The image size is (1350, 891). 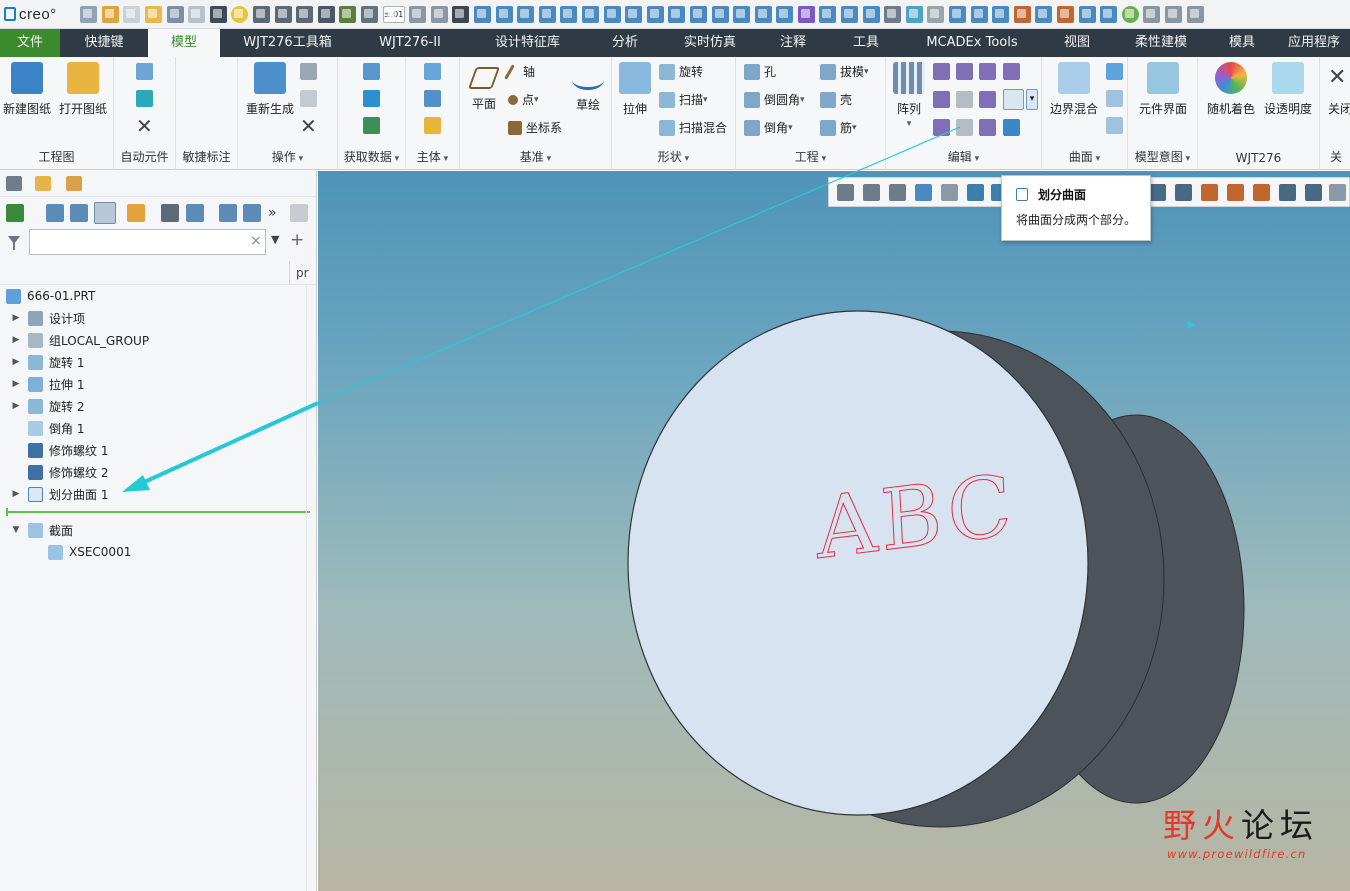 What do you see at coordinates (838, 127) in the screenshot?
I see `rib-button: 筋` at bounding box center [838, 127].